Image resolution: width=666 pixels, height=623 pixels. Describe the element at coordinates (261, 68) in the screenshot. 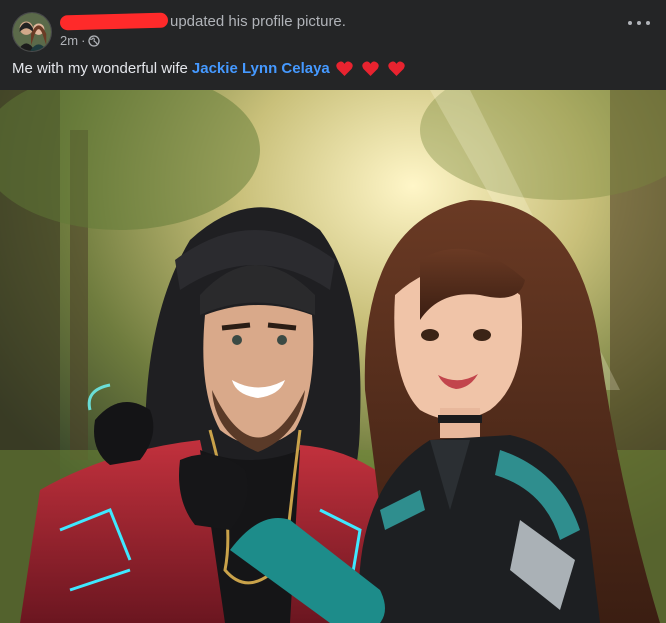

I see `mention-link: Jackie Lynn Celaya` at that location.